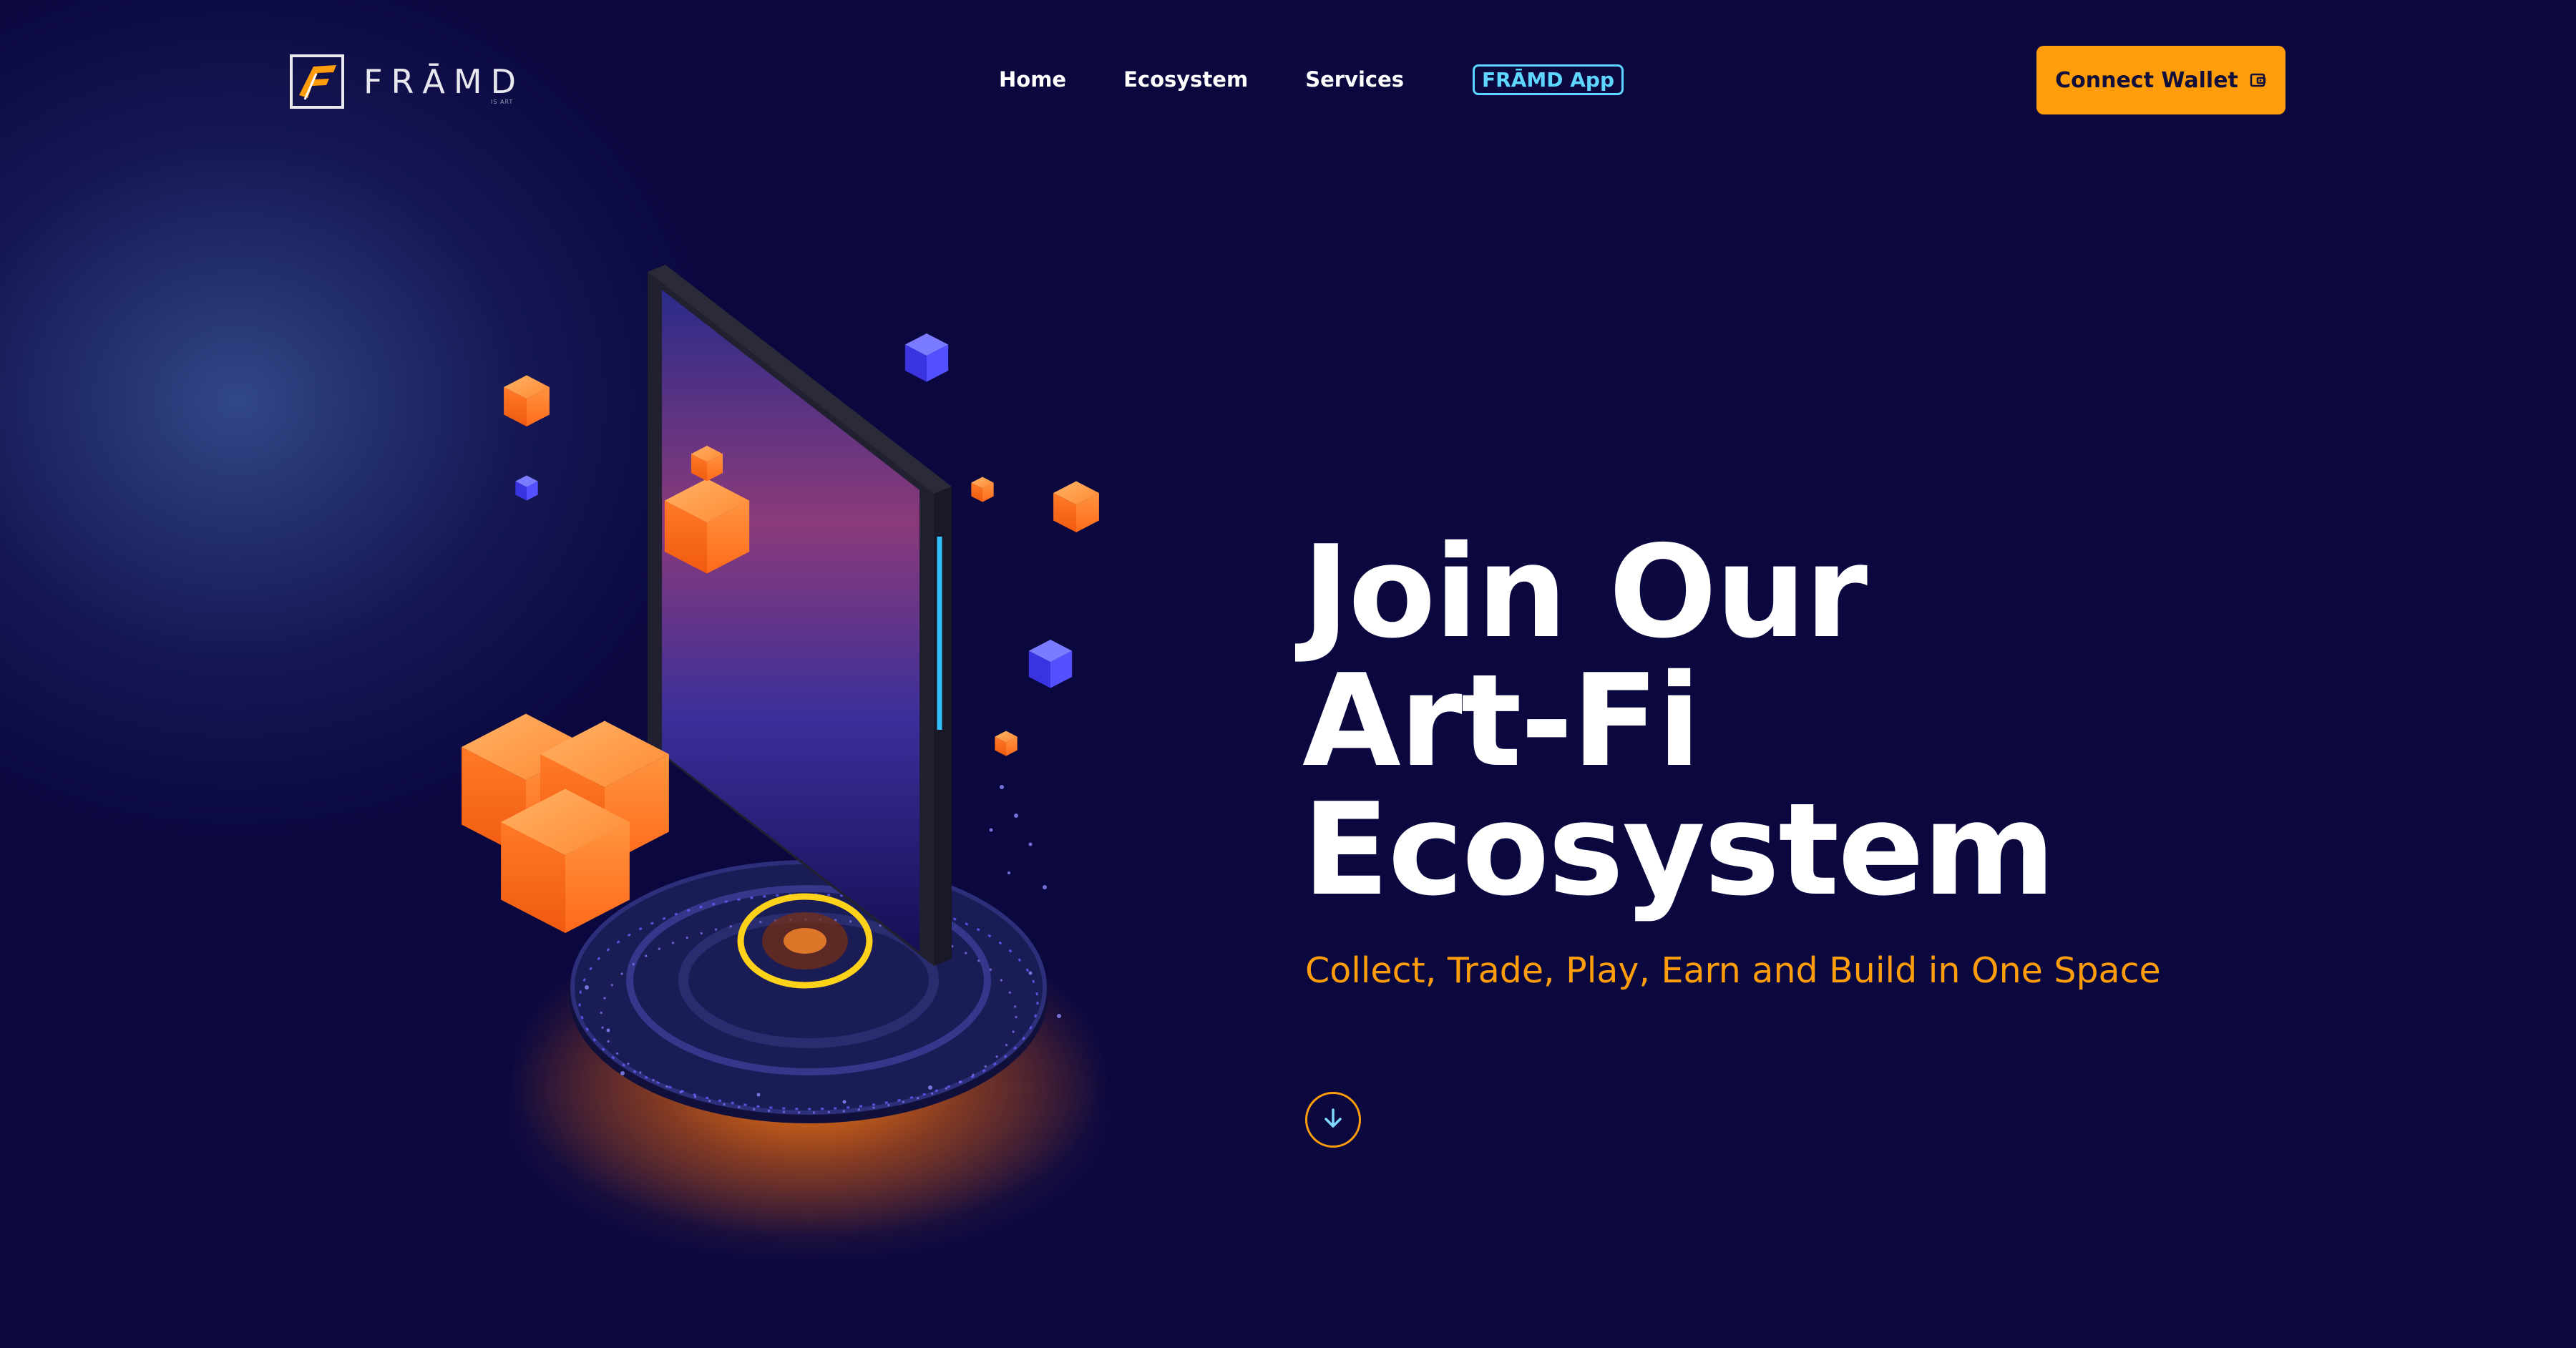 The height and width of the screenshot is (1348, 2576). I want to click on connect-wallet-label: Connect Wallet, so click(2146, 80).